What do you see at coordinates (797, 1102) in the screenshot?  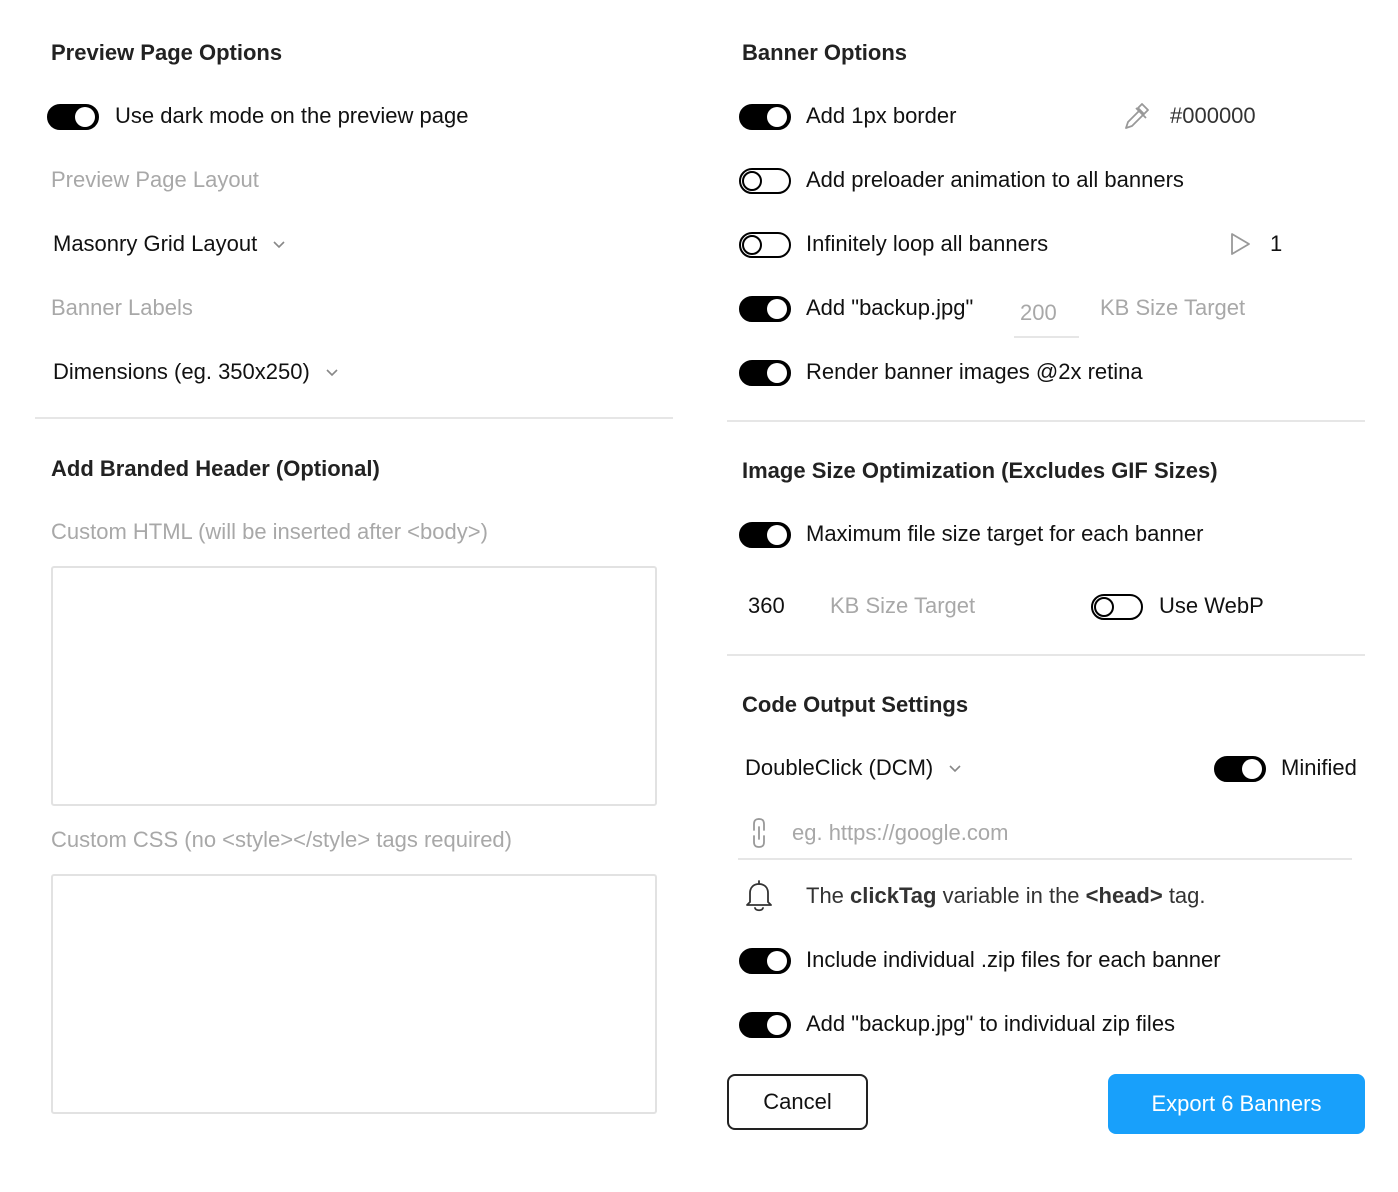 I see `cancel-button: Cancel` at bounding box center [797, 1102].